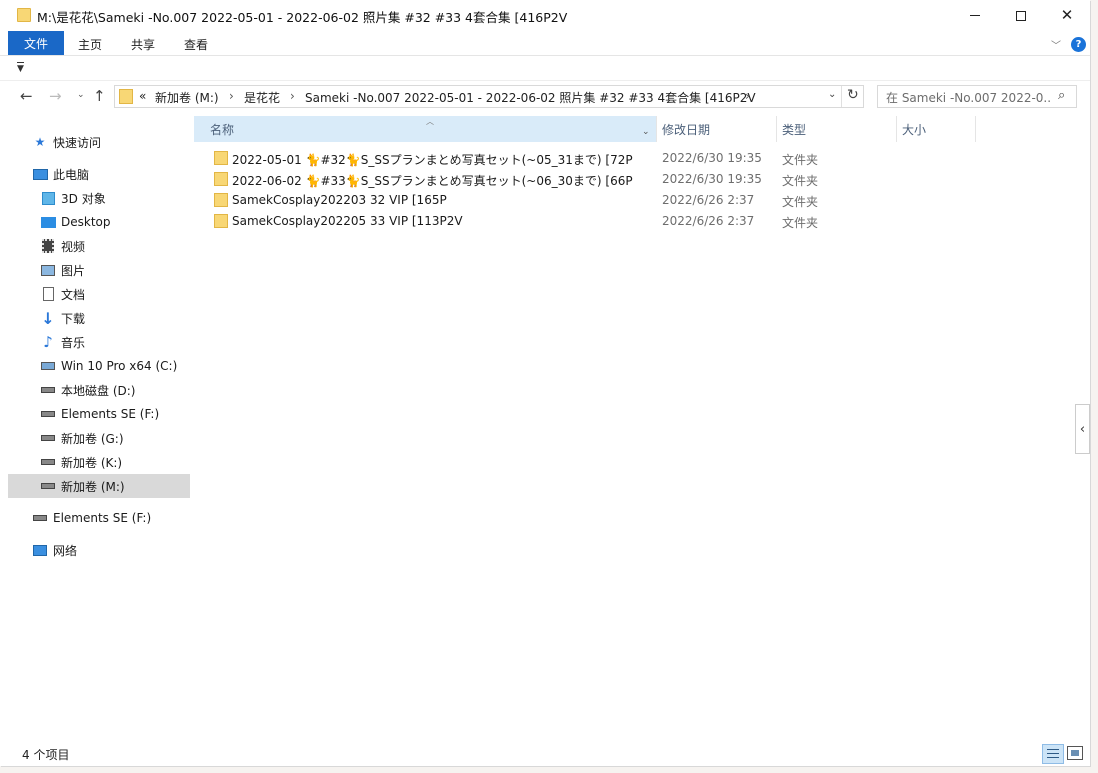 The image size is (1098, 773). What do you see at coordinates (187, 97) in the screenshot?
I see `breadcrumb-drive: 新加卷 (M:)` at bounding box center [187, 97].